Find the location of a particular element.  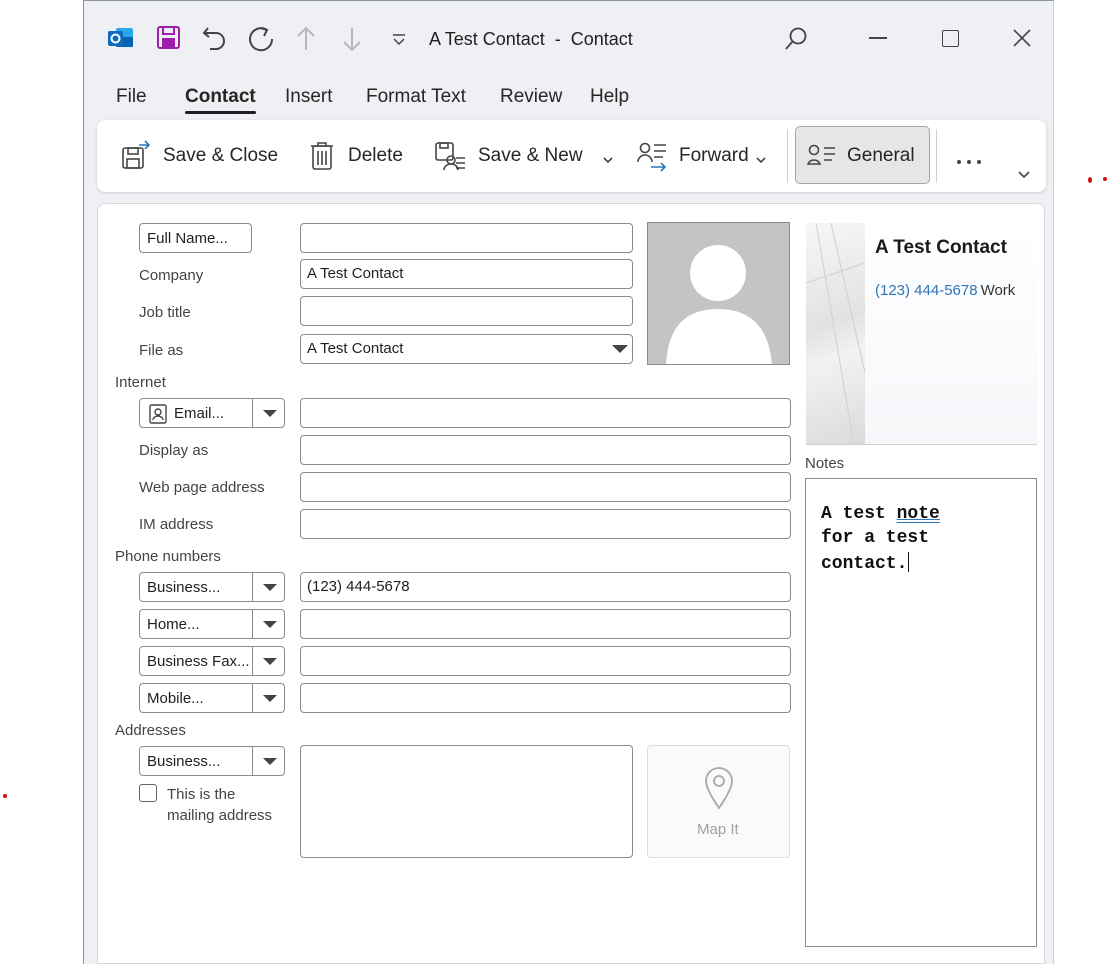

notes-line-2: for a test is located at coordinates (875, 538).